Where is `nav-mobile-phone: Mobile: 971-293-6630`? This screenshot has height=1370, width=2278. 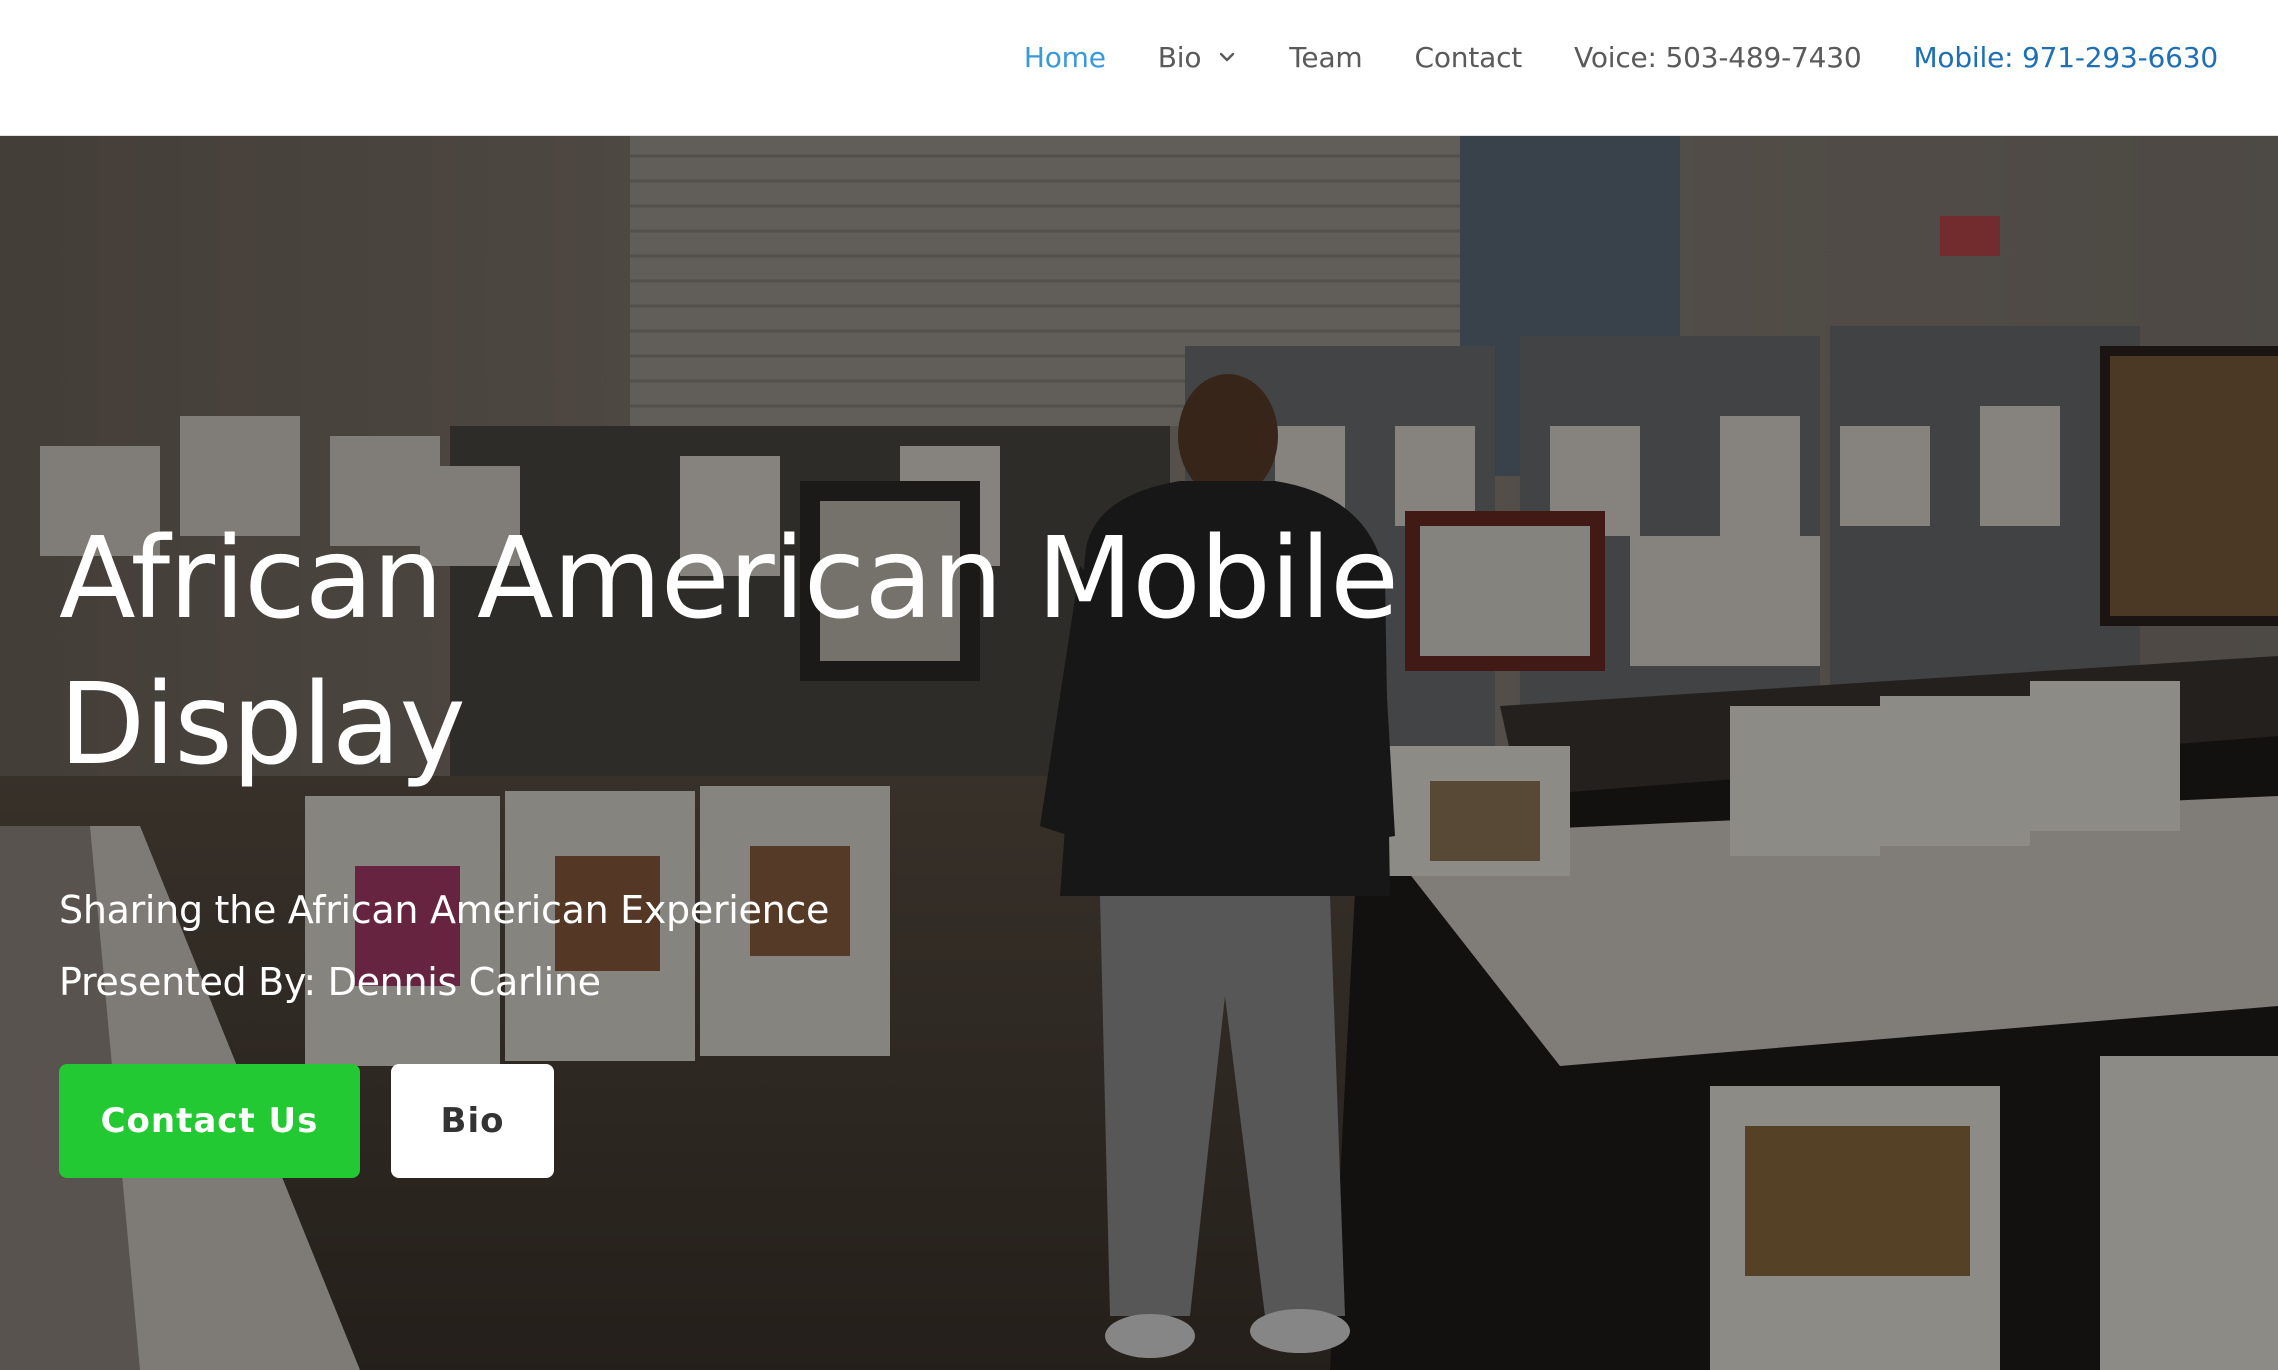 nav-mobile-phone: Mobile: 971-293-6630 is located at coordinates (2065, 57).